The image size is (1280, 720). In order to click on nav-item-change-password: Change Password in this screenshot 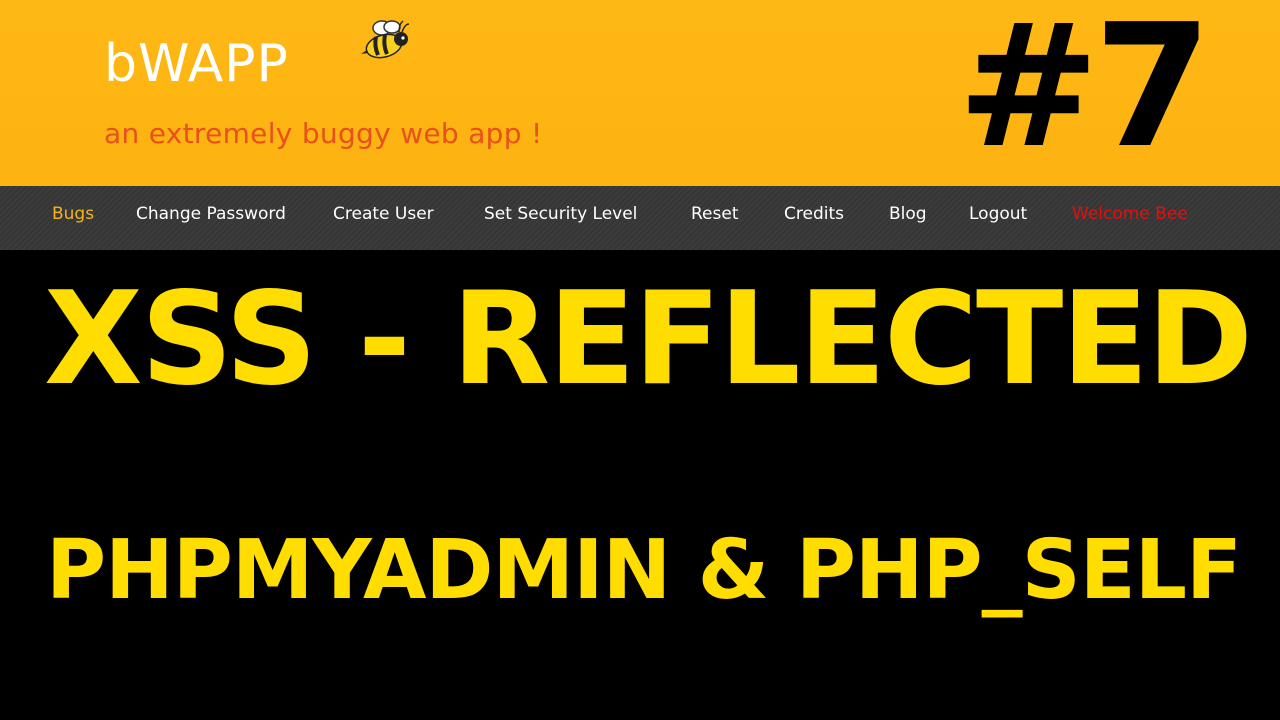, I will do `click(211, 214)`.